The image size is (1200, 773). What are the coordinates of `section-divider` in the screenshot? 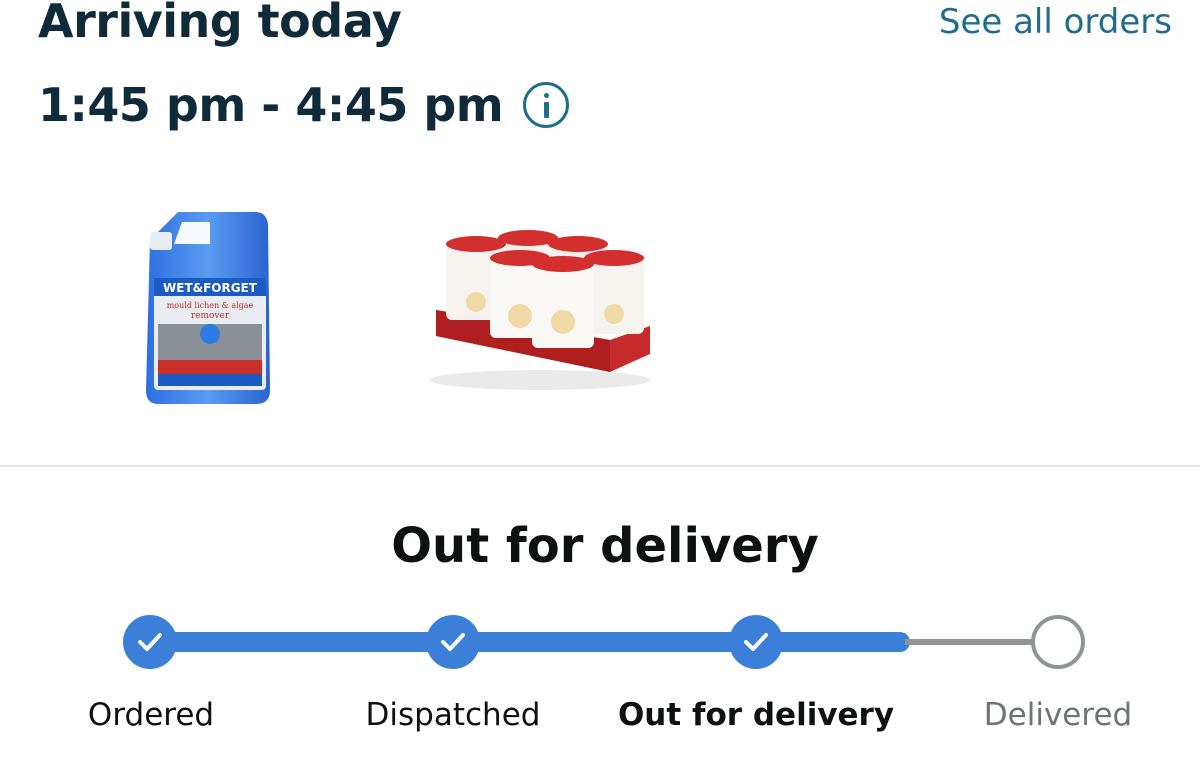 It's located at (600, 466).